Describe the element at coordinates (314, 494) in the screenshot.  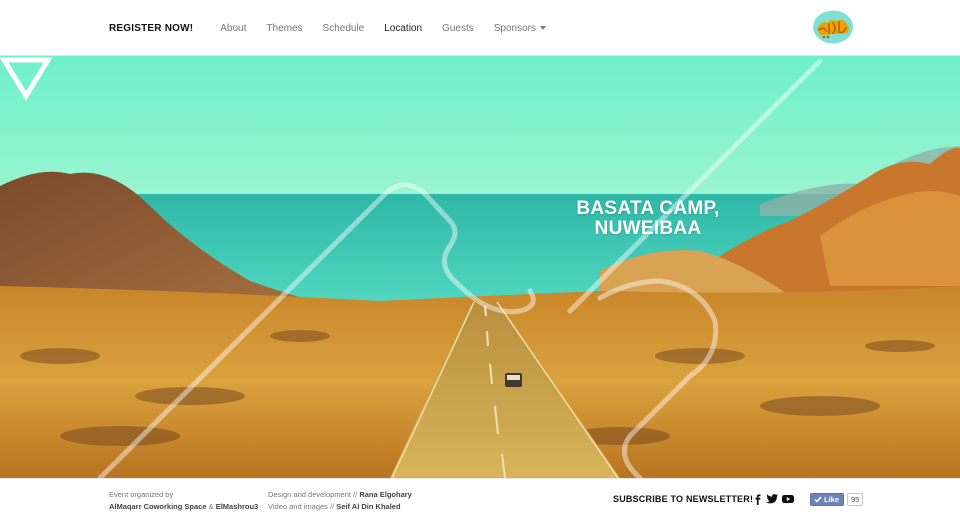
I see `design-label: Design and development //` at that location.